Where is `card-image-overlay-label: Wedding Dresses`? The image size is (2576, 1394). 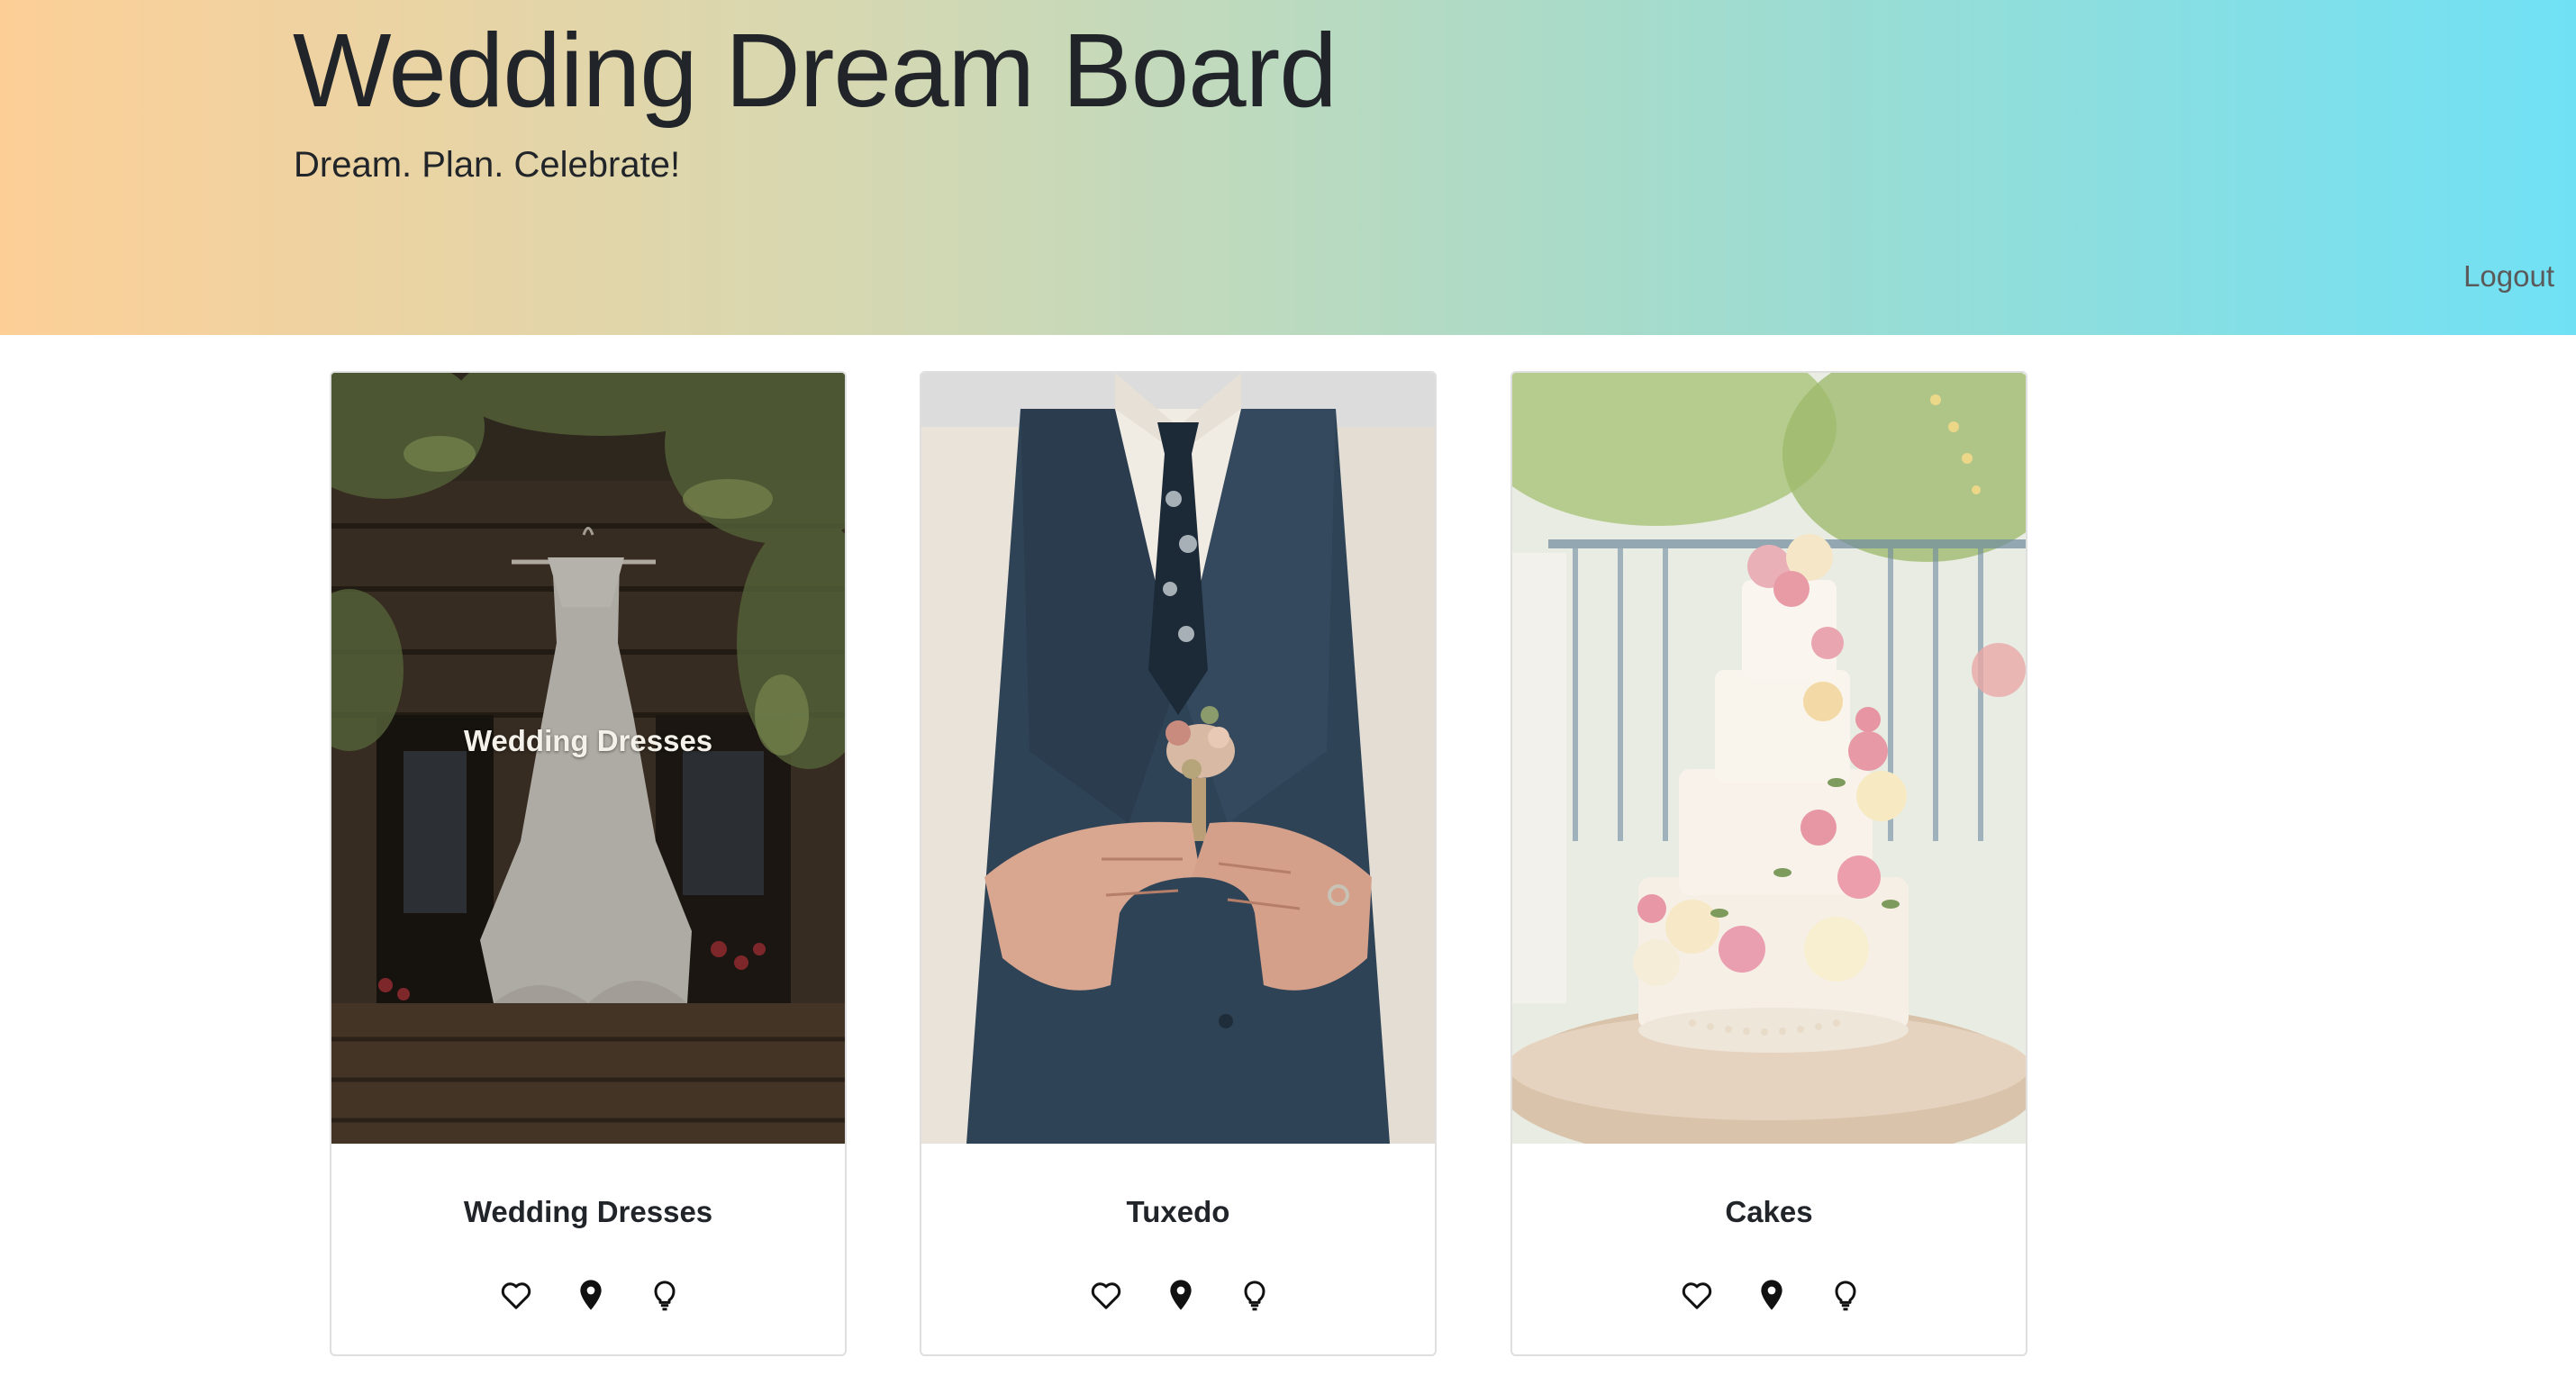 card-image-overlay-label: Wedding Dresses is located at coordinates (588, 740).